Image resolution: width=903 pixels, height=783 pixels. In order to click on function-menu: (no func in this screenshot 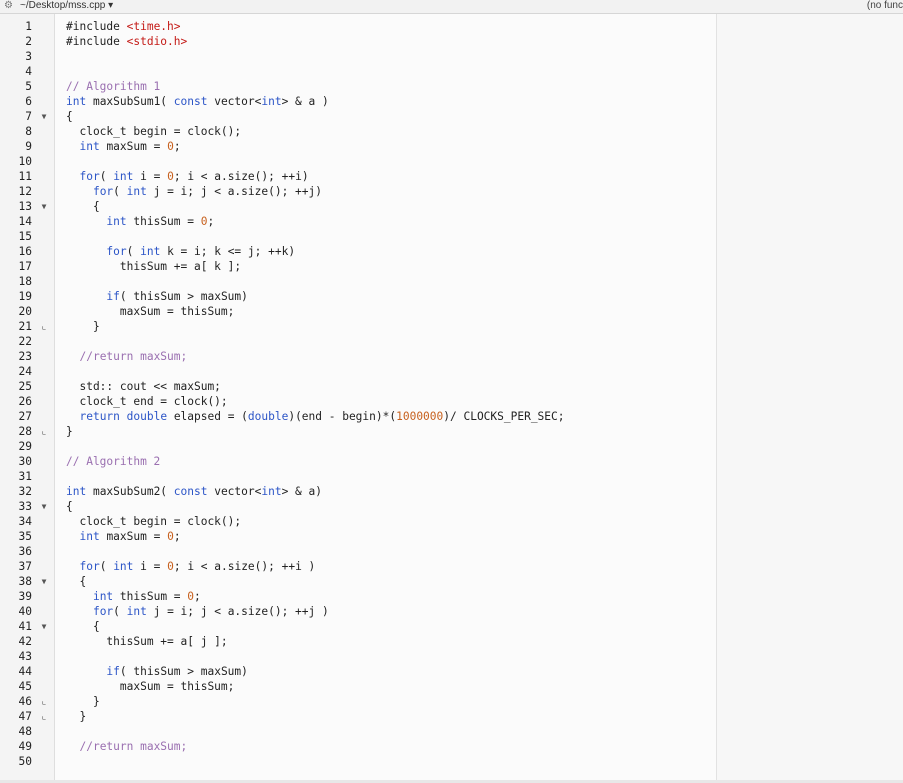, I will do `click(885, 6)`.